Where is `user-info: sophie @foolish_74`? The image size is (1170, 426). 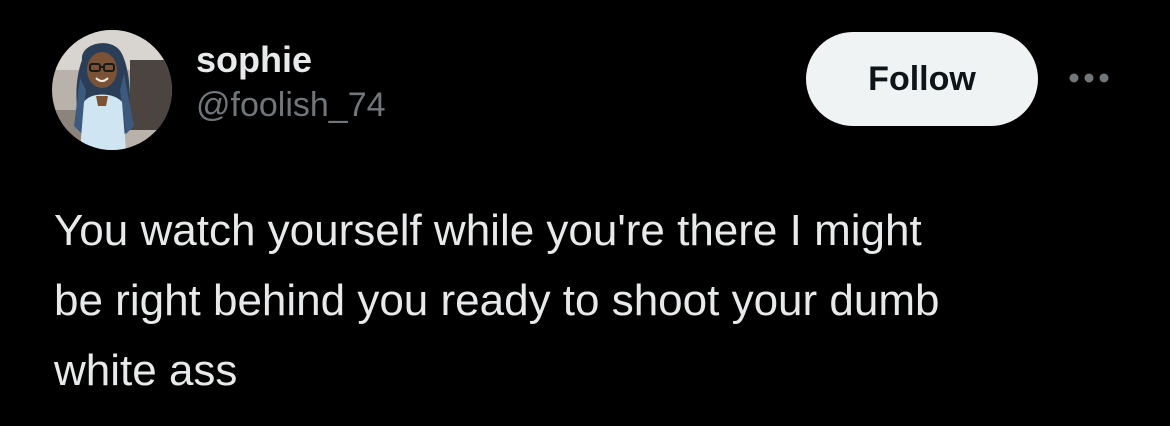
user-info: sophie @foolish_74 is located at coordinates (291, 82).